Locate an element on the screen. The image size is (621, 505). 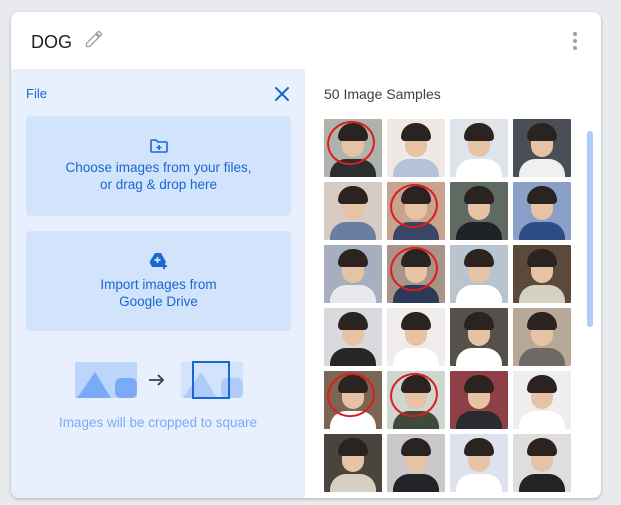
google-drive-button: Import images from Google Drive is located at coordinates (158, 281).